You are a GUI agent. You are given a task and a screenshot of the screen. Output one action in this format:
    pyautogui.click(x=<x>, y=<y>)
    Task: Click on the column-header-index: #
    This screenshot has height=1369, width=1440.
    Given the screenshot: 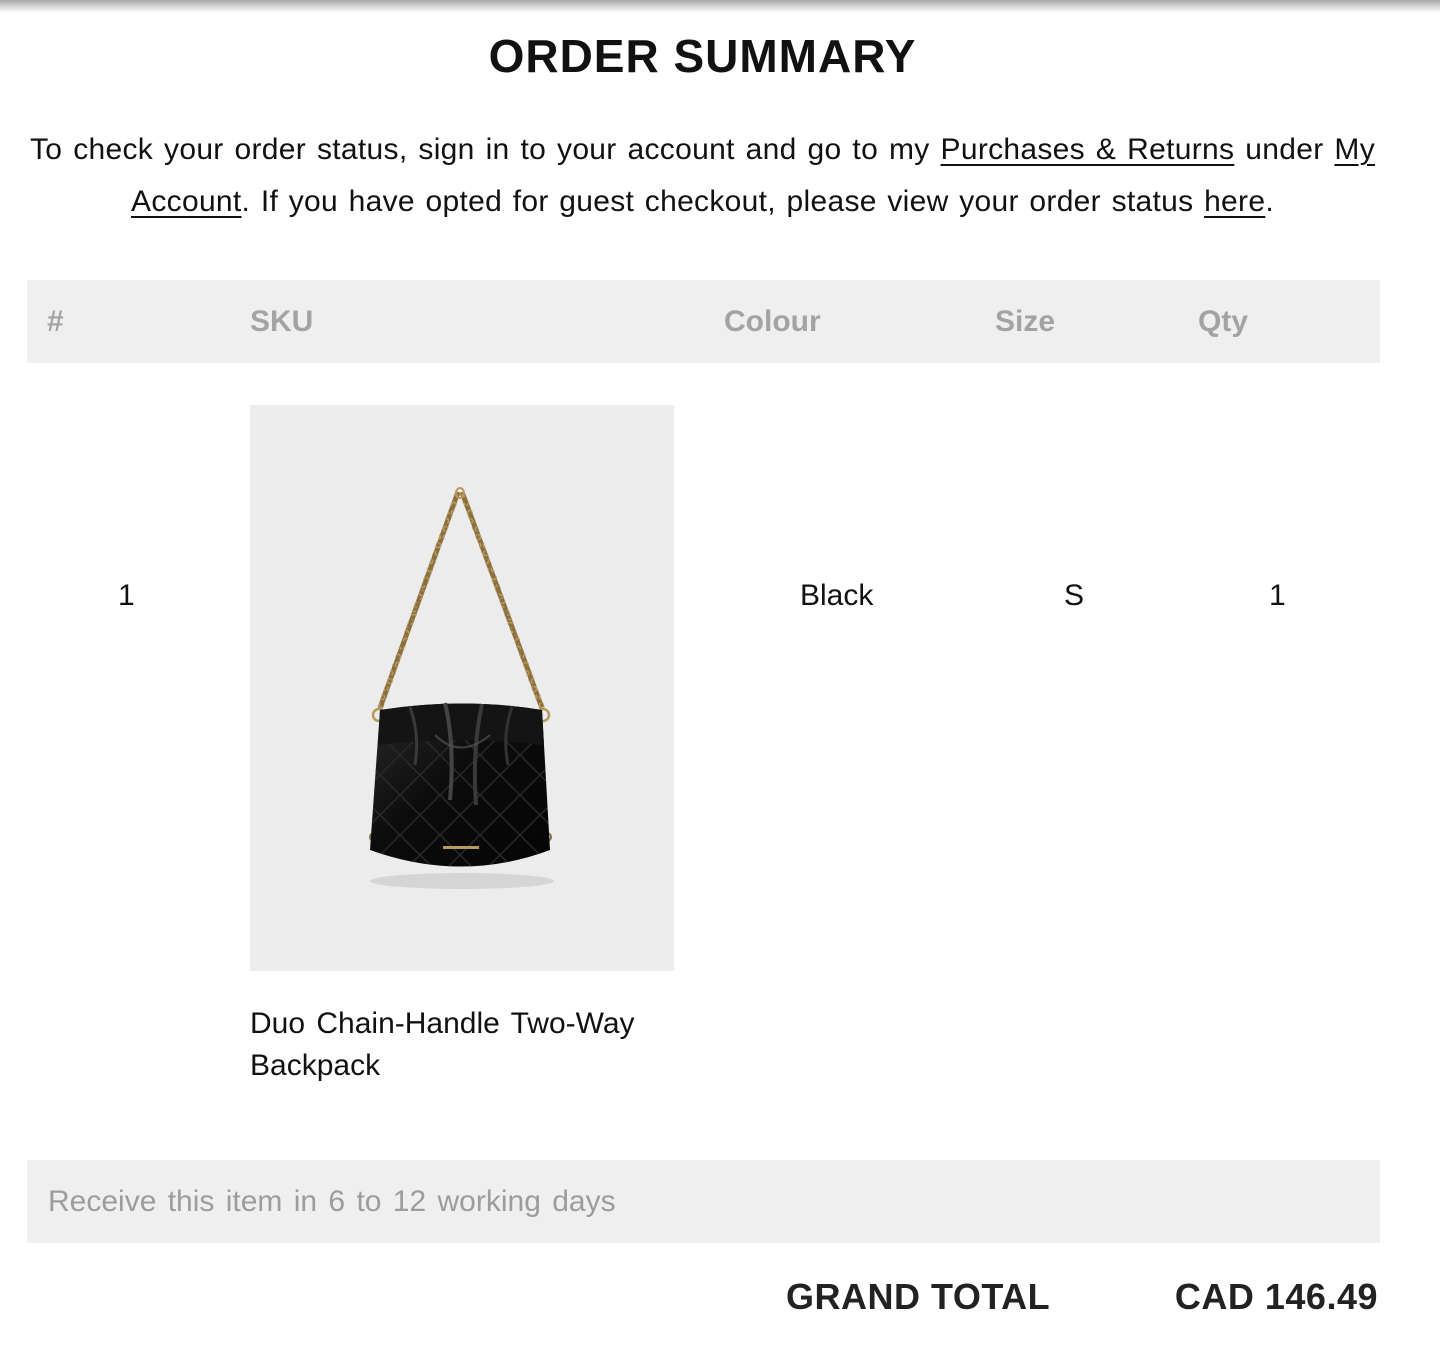 What is the action you would take?
    pyautogui.click(x=55, y=321)
    